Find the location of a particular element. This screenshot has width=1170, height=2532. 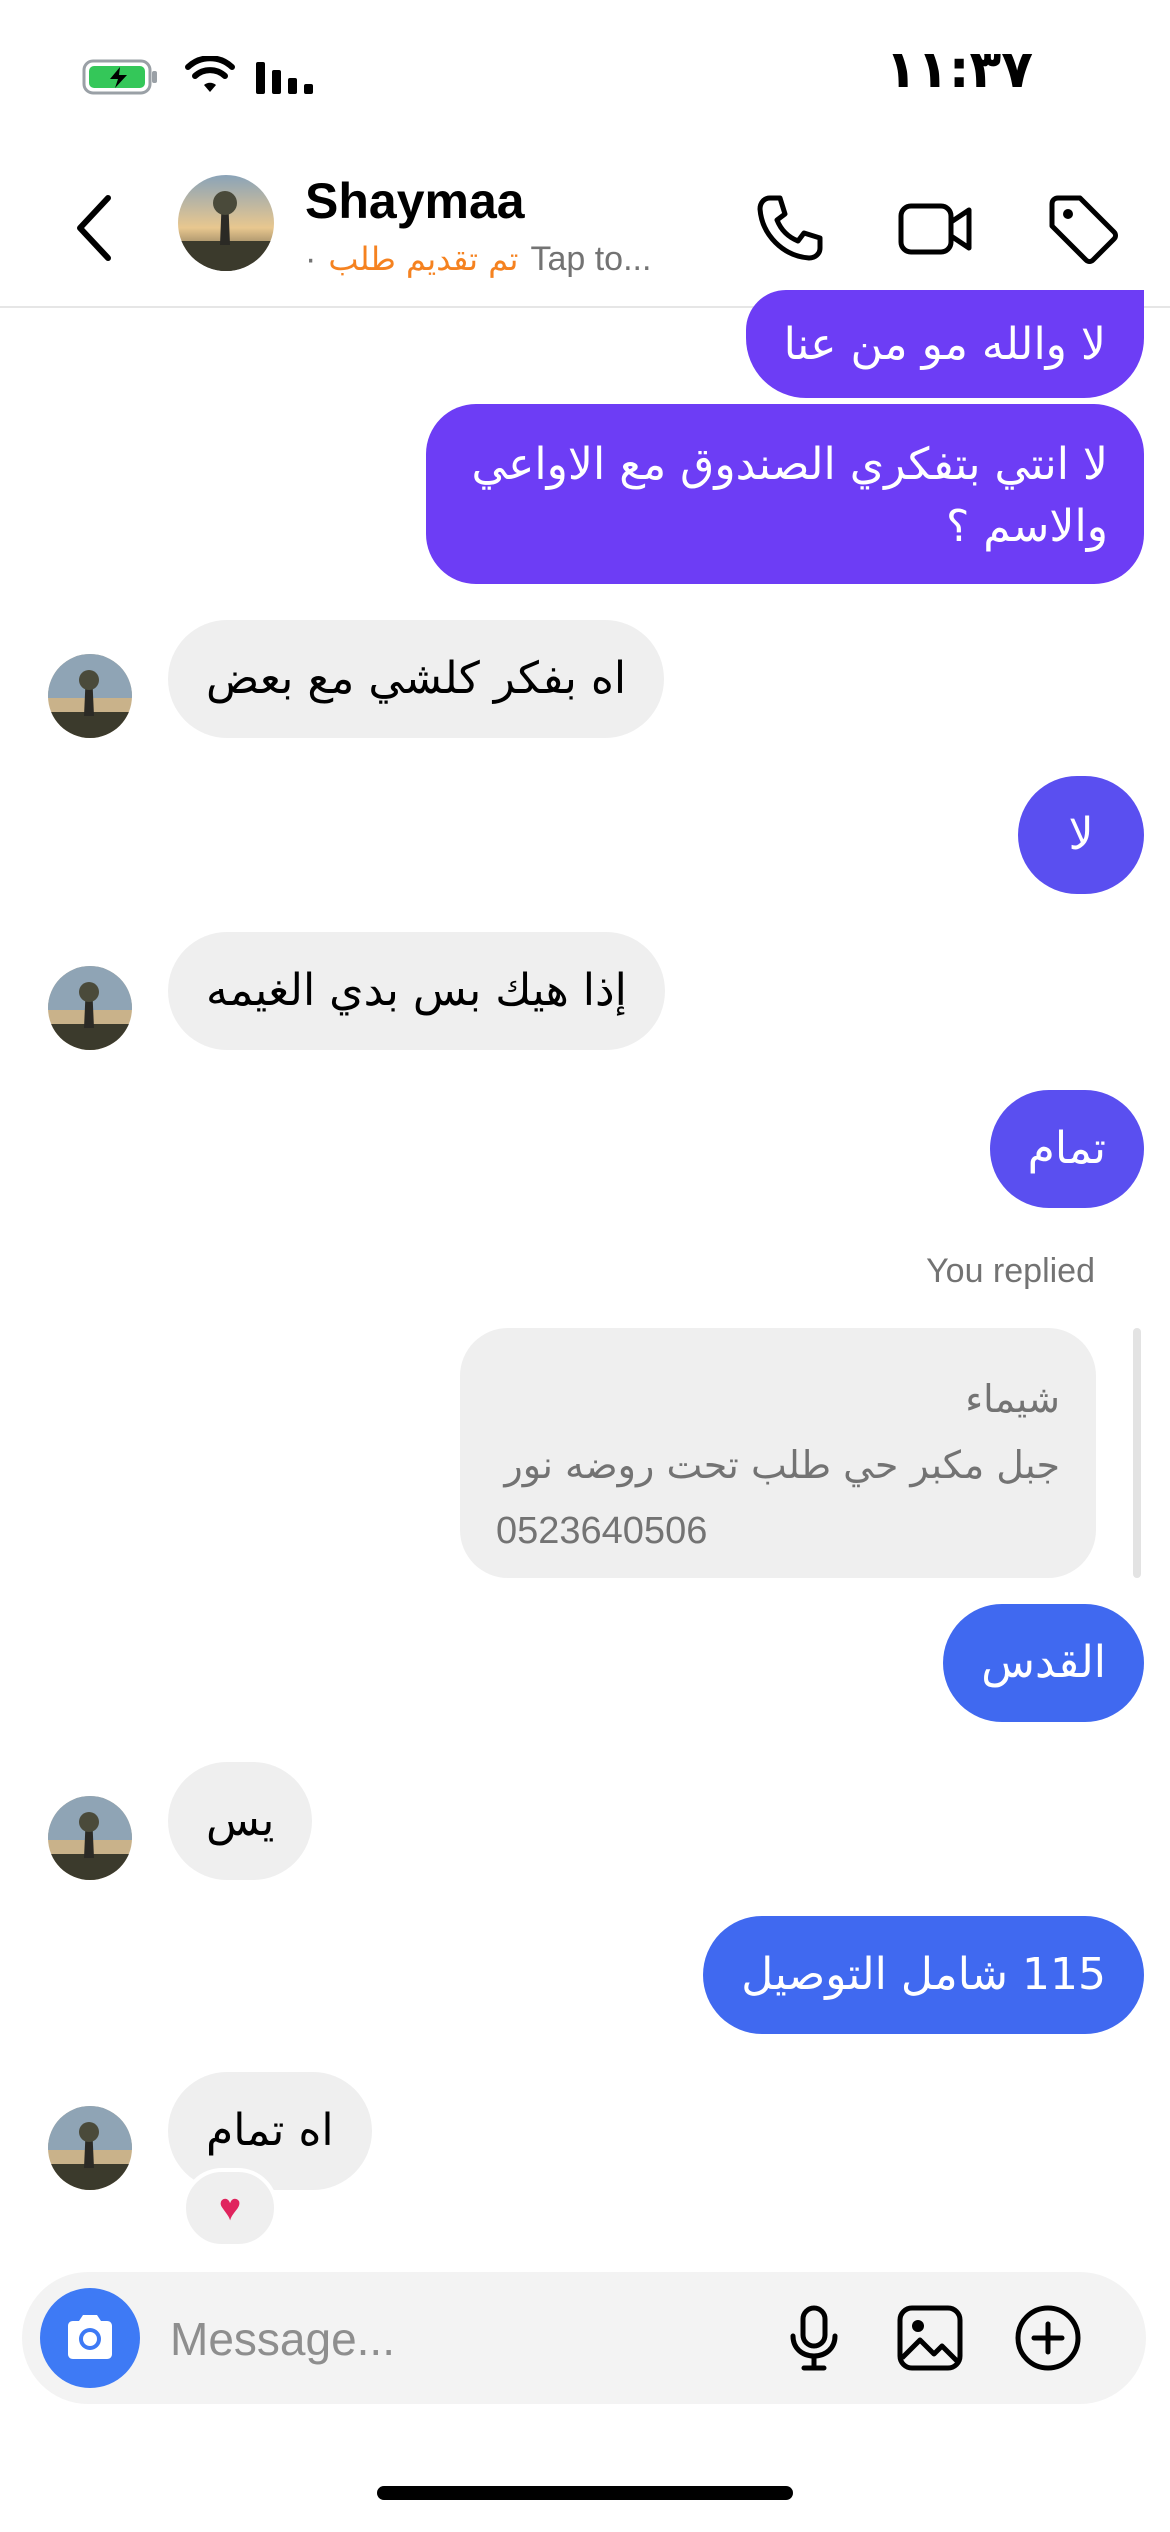

home-indicator is located at coordinates (585, 2493).